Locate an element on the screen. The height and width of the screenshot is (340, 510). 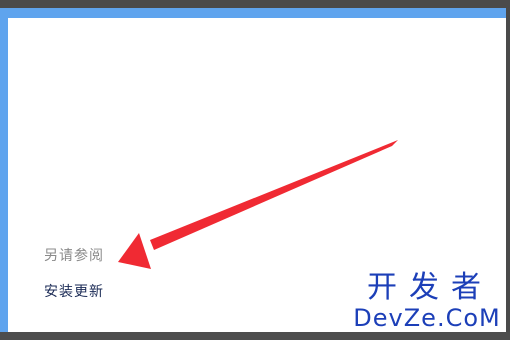
watermark: 开发者 DevZe.CoM is located at coordinates (427, 301).